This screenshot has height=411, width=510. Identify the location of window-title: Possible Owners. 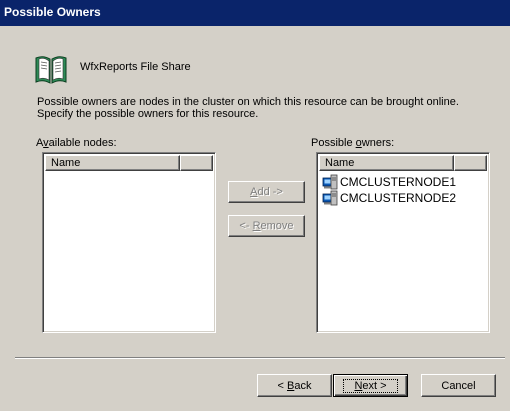
(52, 12).